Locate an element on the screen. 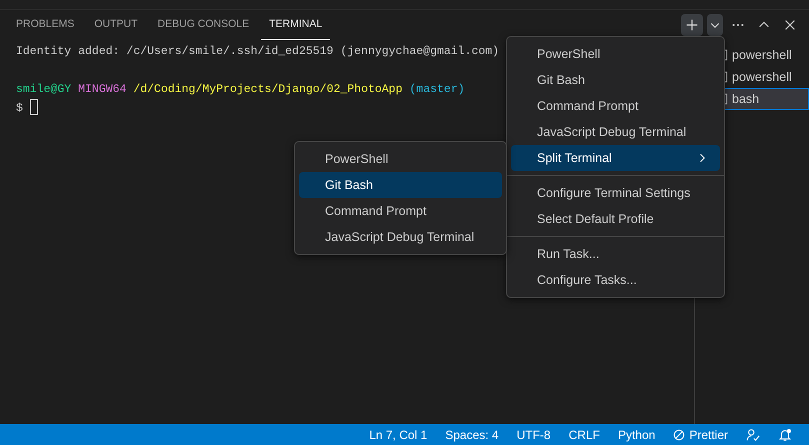  bell-icon is located at coordinates (785, 435).